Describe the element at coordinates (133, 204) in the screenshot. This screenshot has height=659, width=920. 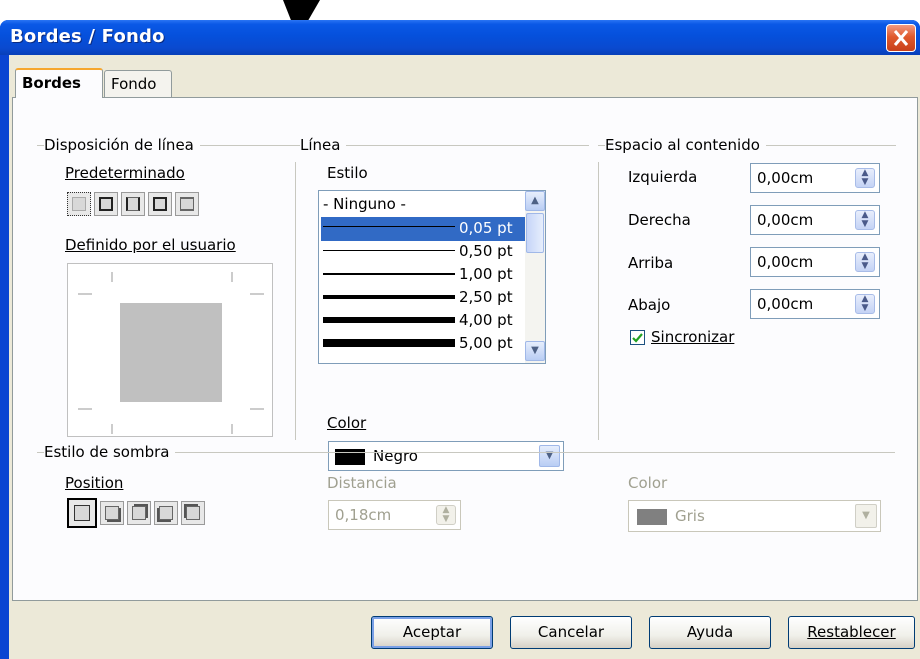
I see `preset-left-right-icon` at that location.